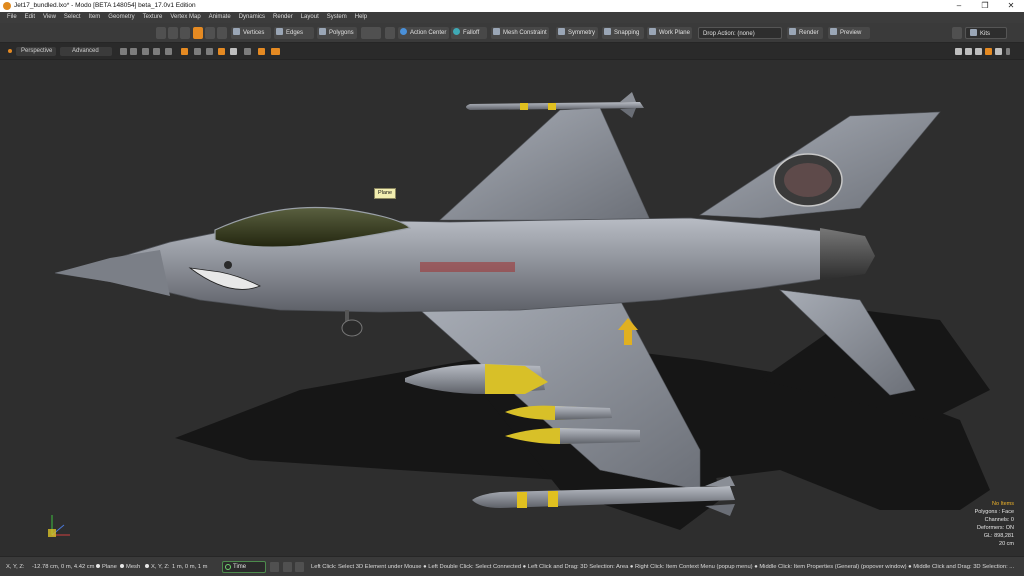 The width and height of the screenshot is (1024, 576). I want to click on vertices-icon, so click(236, 31).